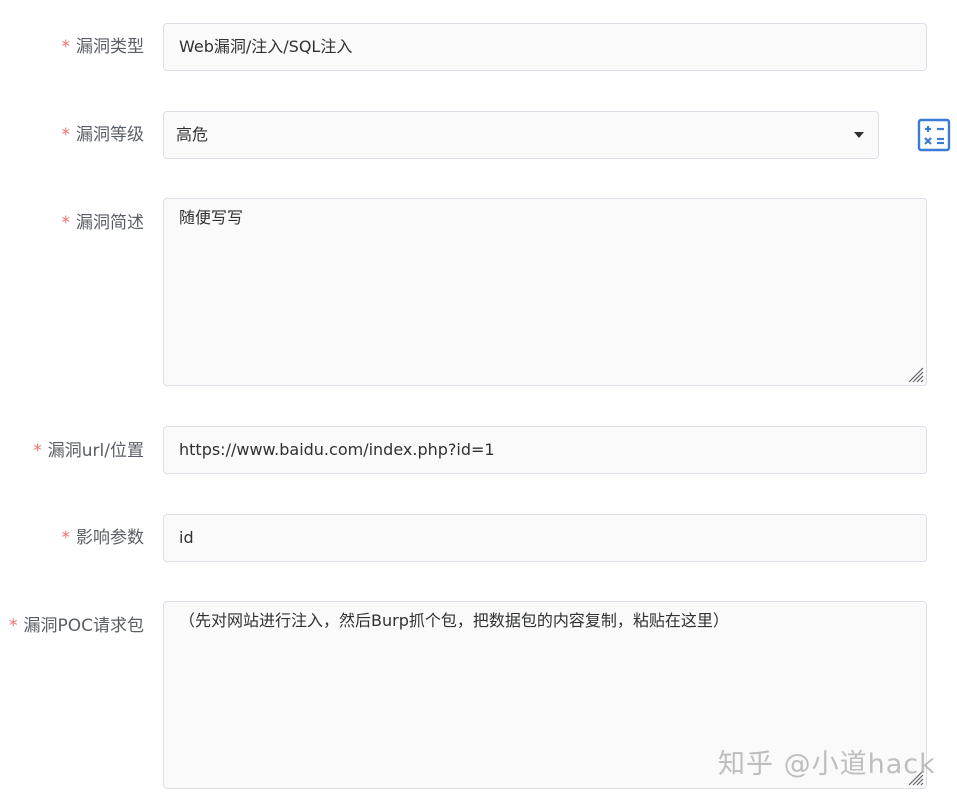 The height and width of the screenshot is (799, 957). I want to click on vuln-desc-label: * 漏洞简述, so click(103, 223).